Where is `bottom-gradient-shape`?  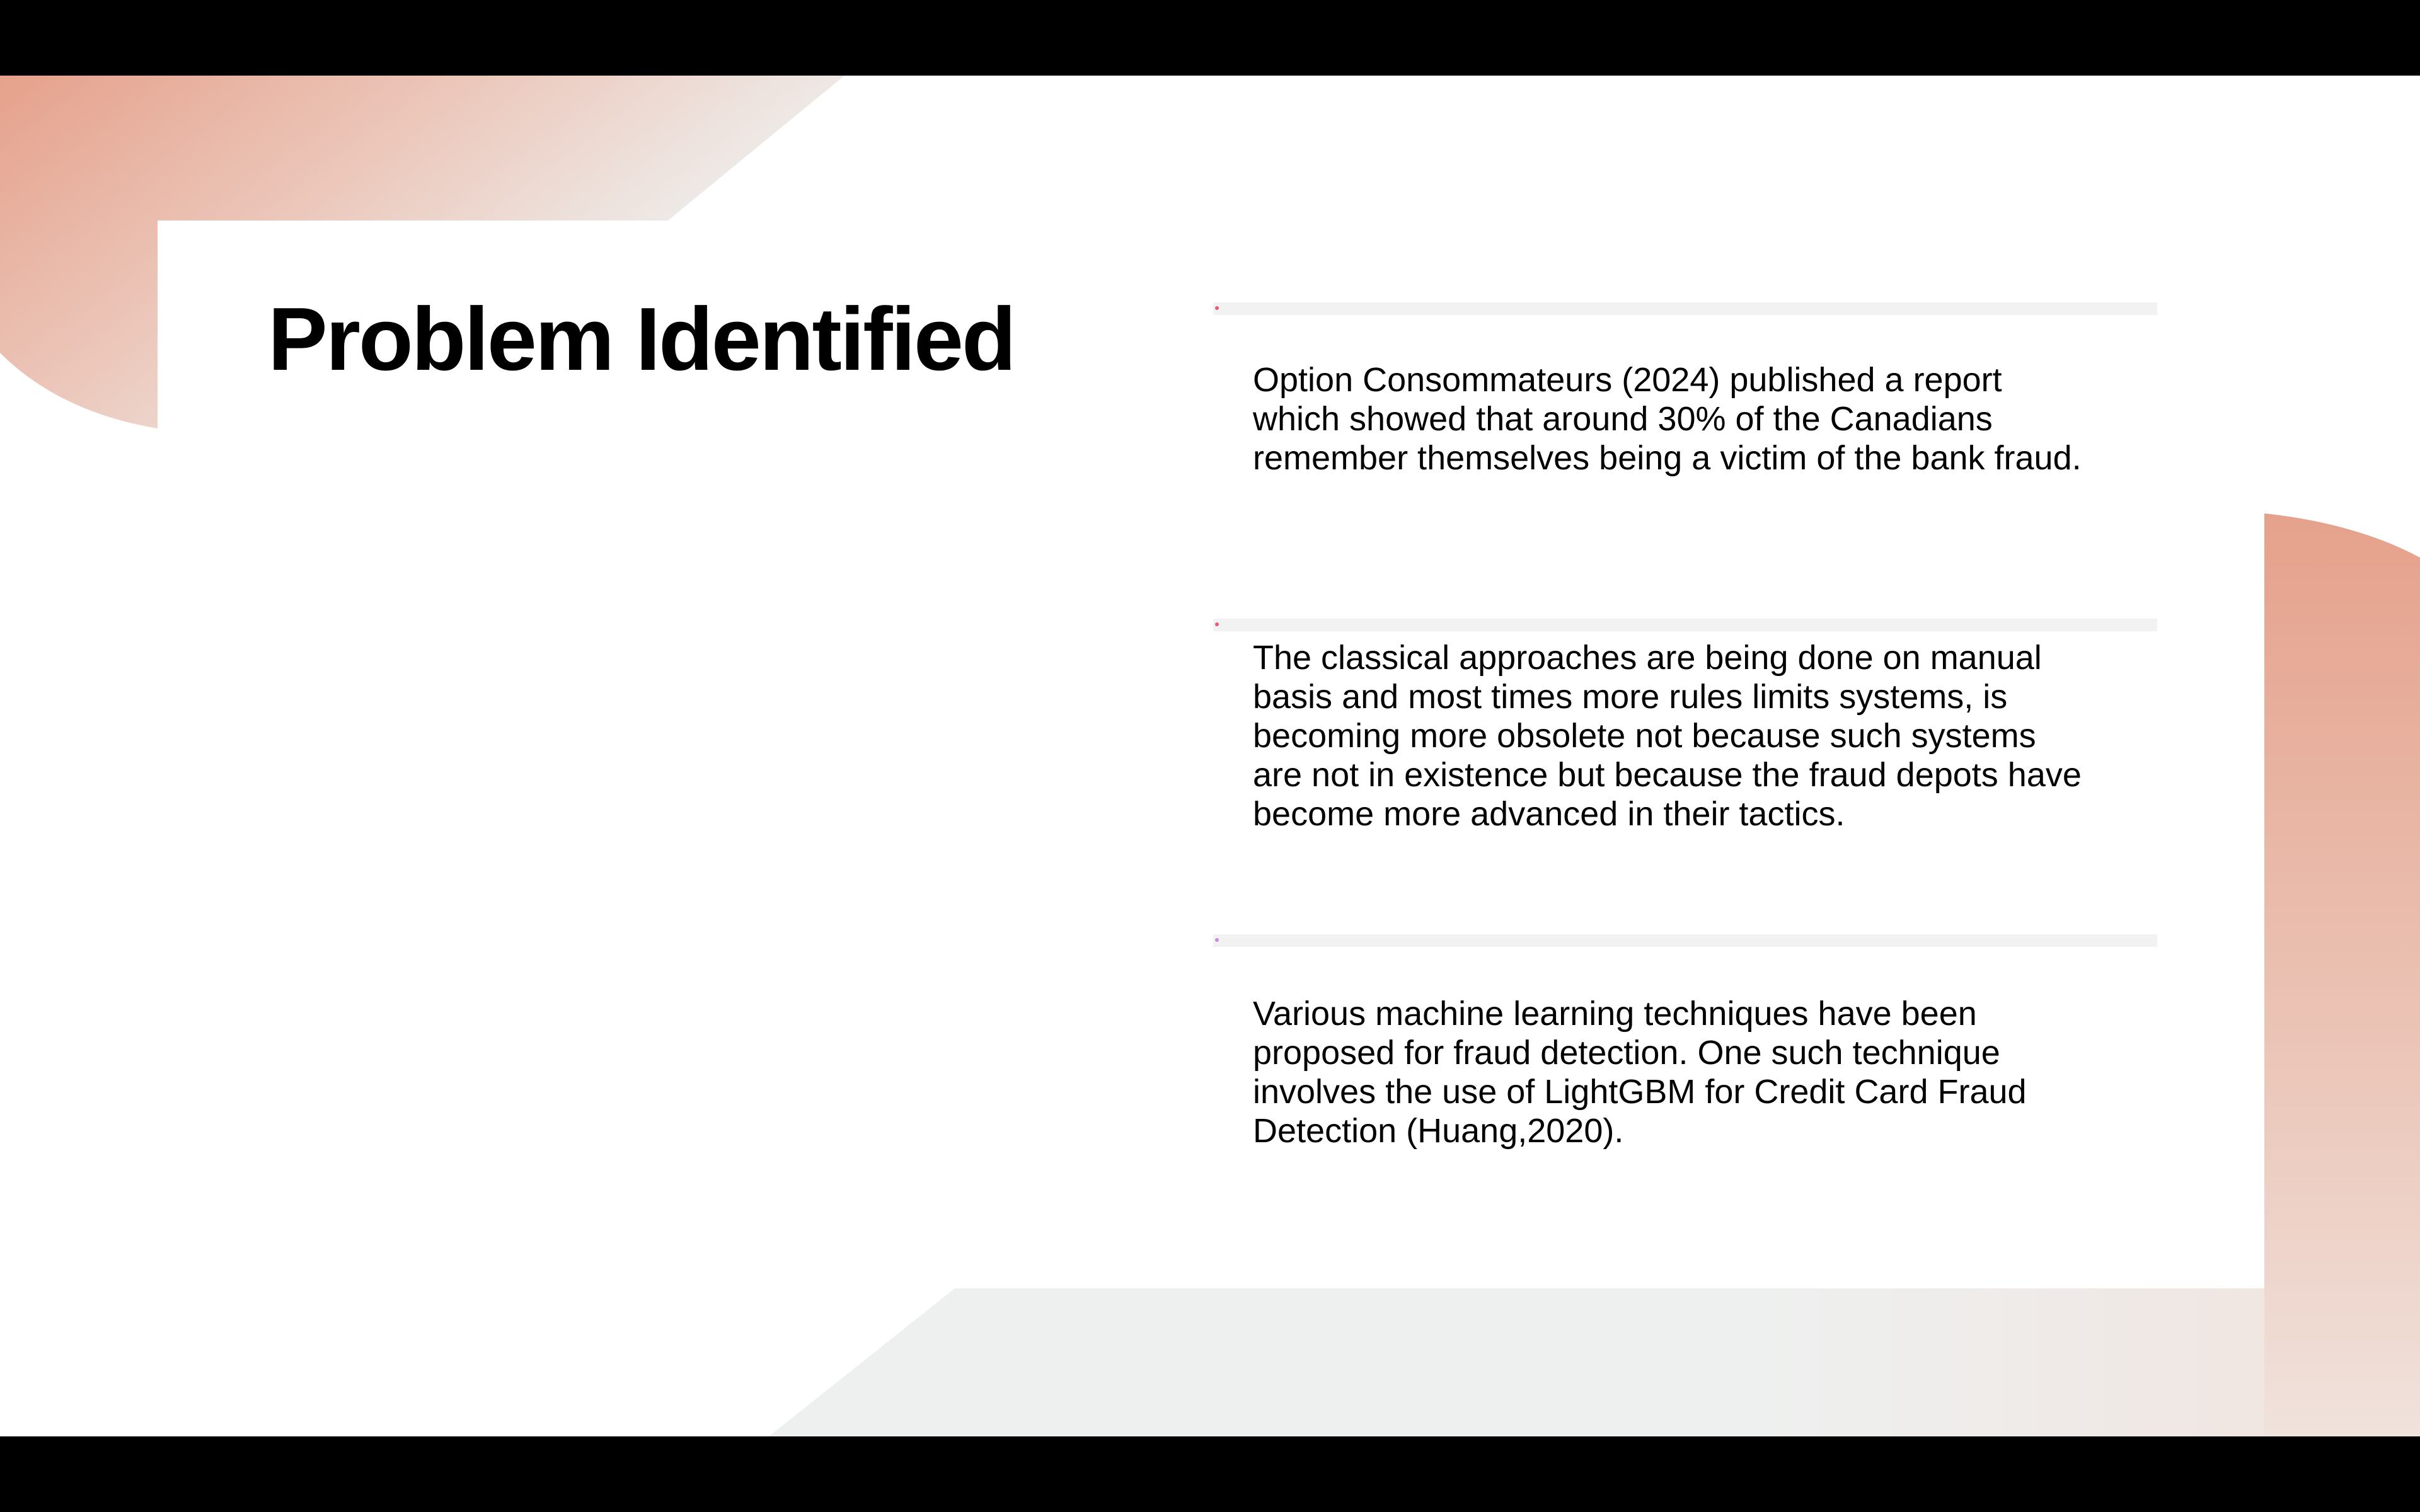
bottom-gradient-shape is located at coordinates (1594, 1362).